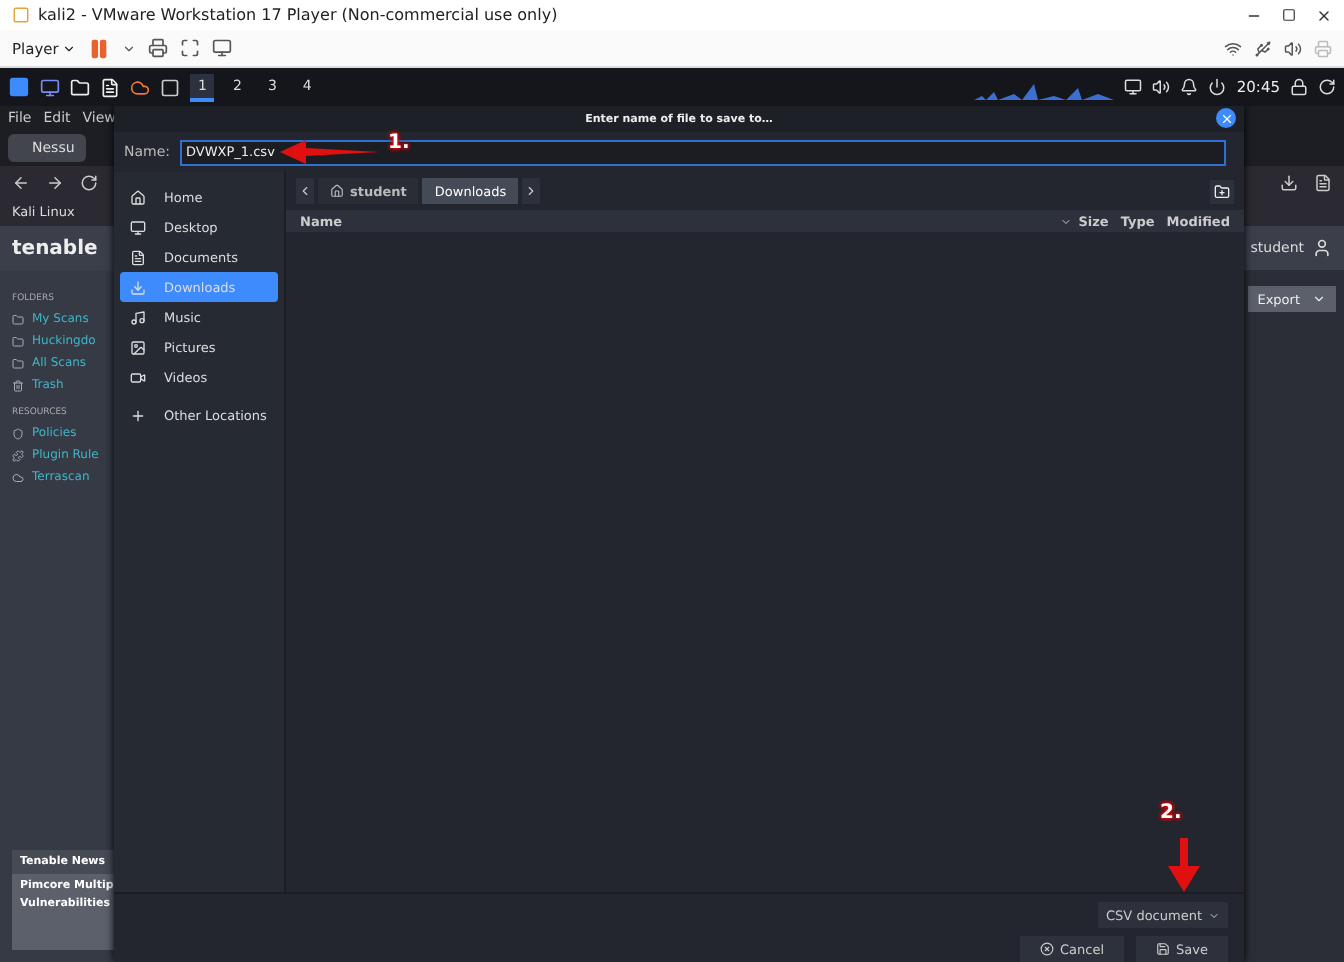 The image size is (1344, 962). I want to click on documents-icon, so click(138, 257).